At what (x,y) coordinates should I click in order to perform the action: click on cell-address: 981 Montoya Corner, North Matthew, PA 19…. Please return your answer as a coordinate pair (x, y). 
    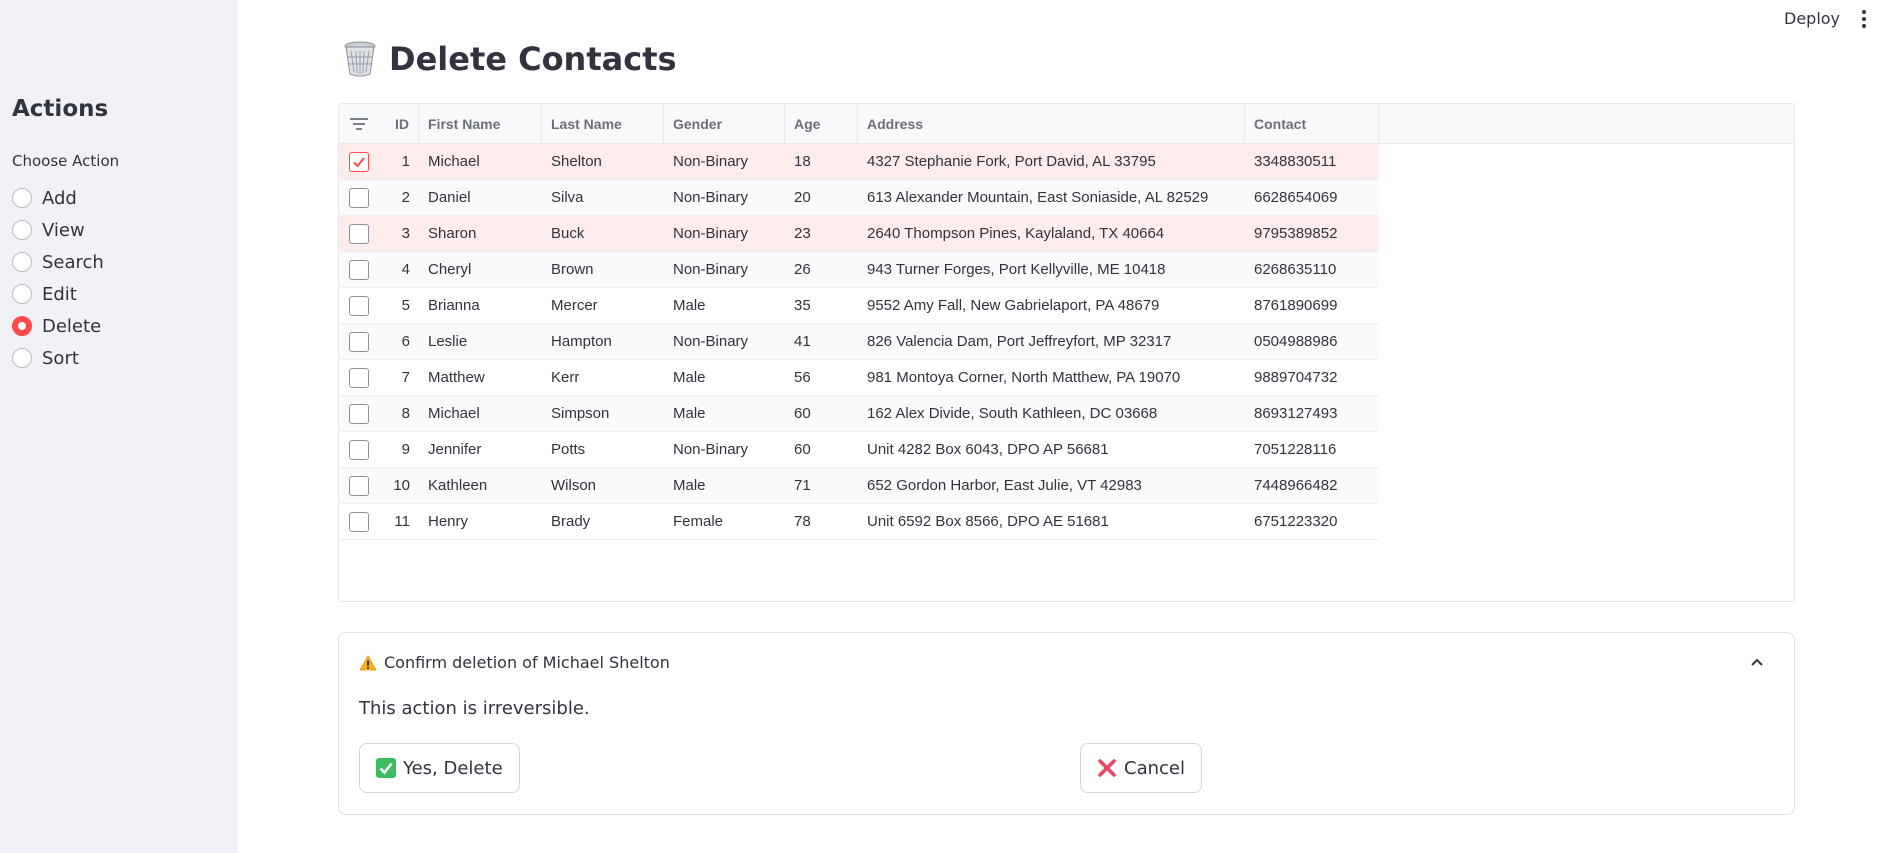
    Looking at the image, I should click on (1051, 378).